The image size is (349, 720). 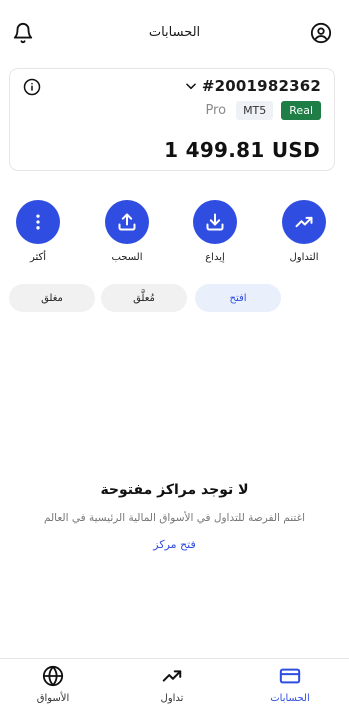 I want to click on withdraw-action: السحب, so click(x=127, y=231).